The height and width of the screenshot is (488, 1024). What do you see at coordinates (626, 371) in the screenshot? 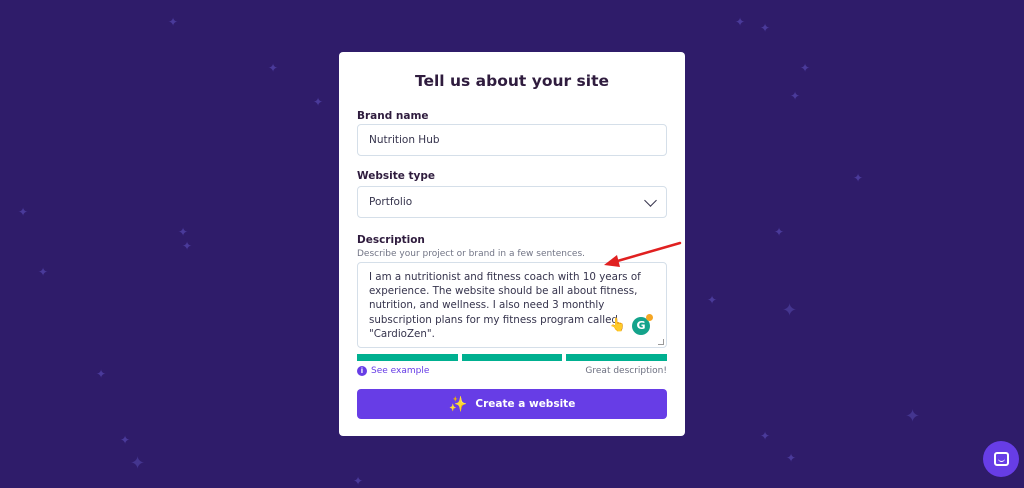
I see `description-quality-text: Great description!` at bounding box center [626, 371].